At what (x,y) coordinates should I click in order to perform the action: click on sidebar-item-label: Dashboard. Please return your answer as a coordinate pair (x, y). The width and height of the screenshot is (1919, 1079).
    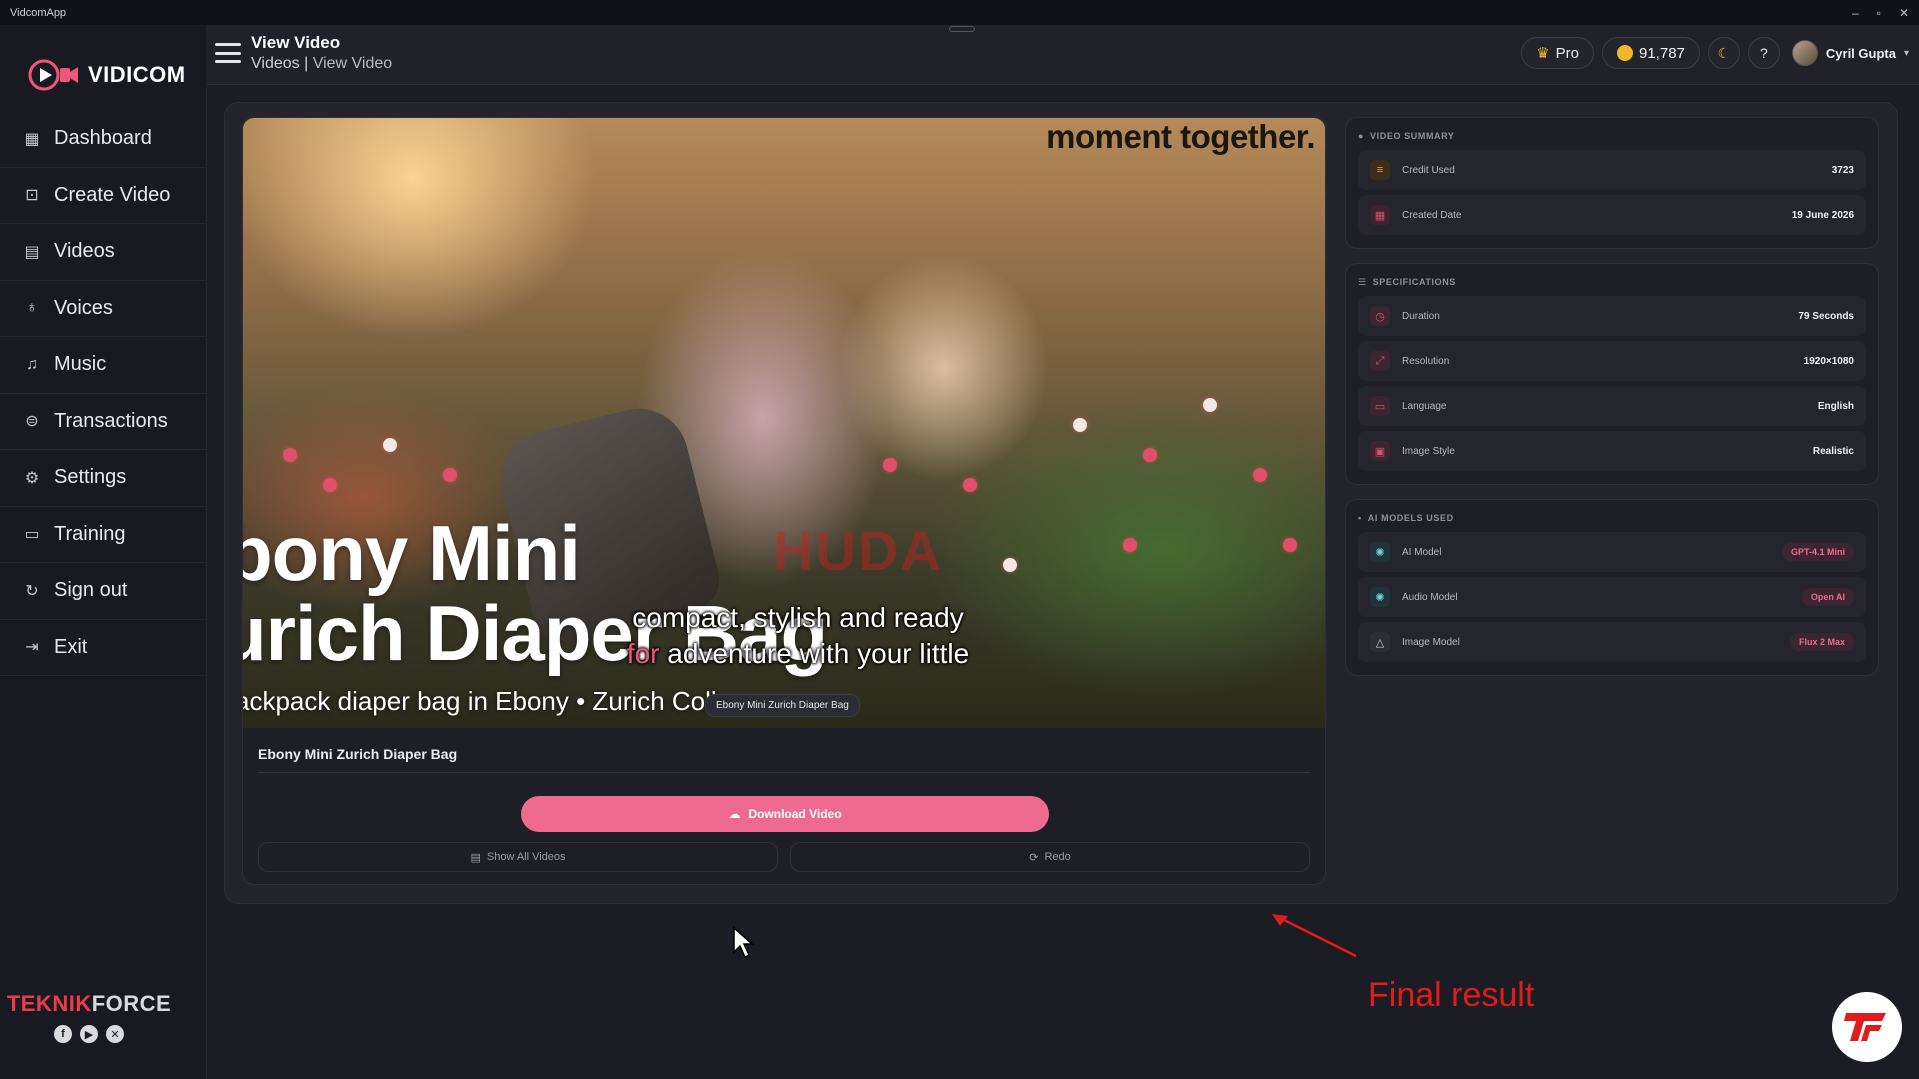
    Looking at the image, I should click on (103, 138).